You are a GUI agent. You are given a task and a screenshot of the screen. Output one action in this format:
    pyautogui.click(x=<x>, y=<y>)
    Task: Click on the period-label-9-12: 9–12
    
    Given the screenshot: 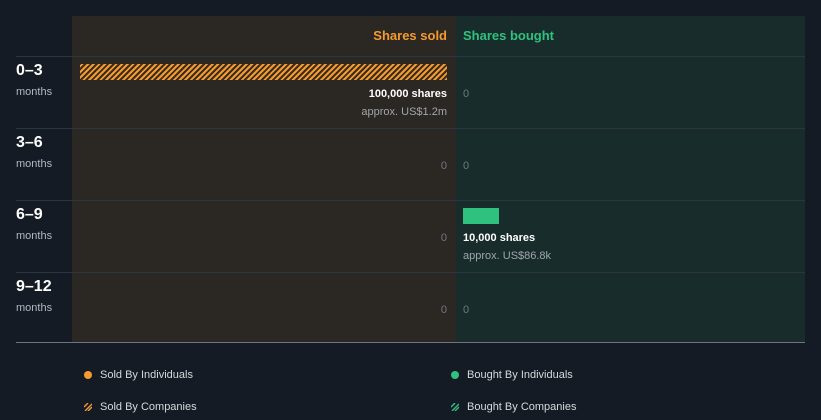 What is the action you would take?
    pyautogui.click(x=34, y=286)
    